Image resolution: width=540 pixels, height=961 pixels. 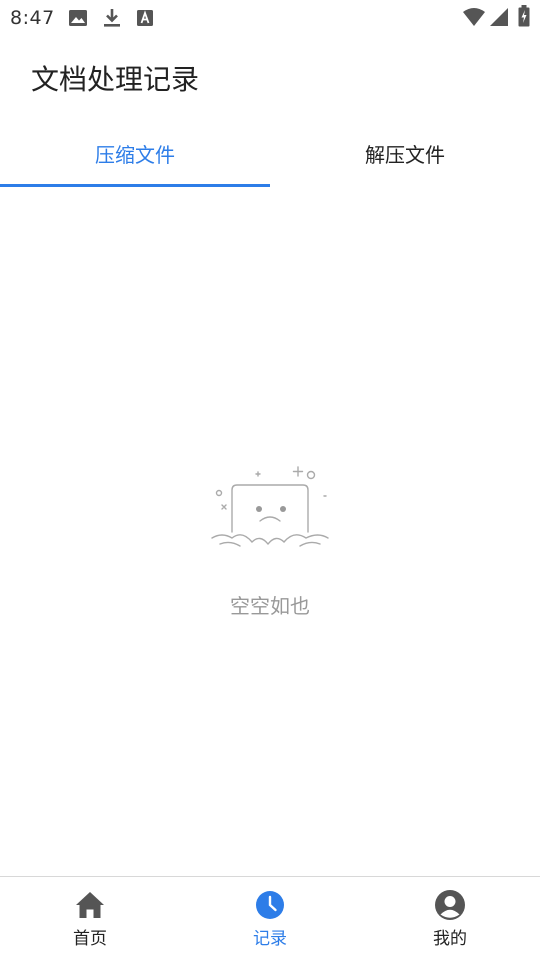 I want to click on nav-item-profile: 我的, so click(x=450, y=919).